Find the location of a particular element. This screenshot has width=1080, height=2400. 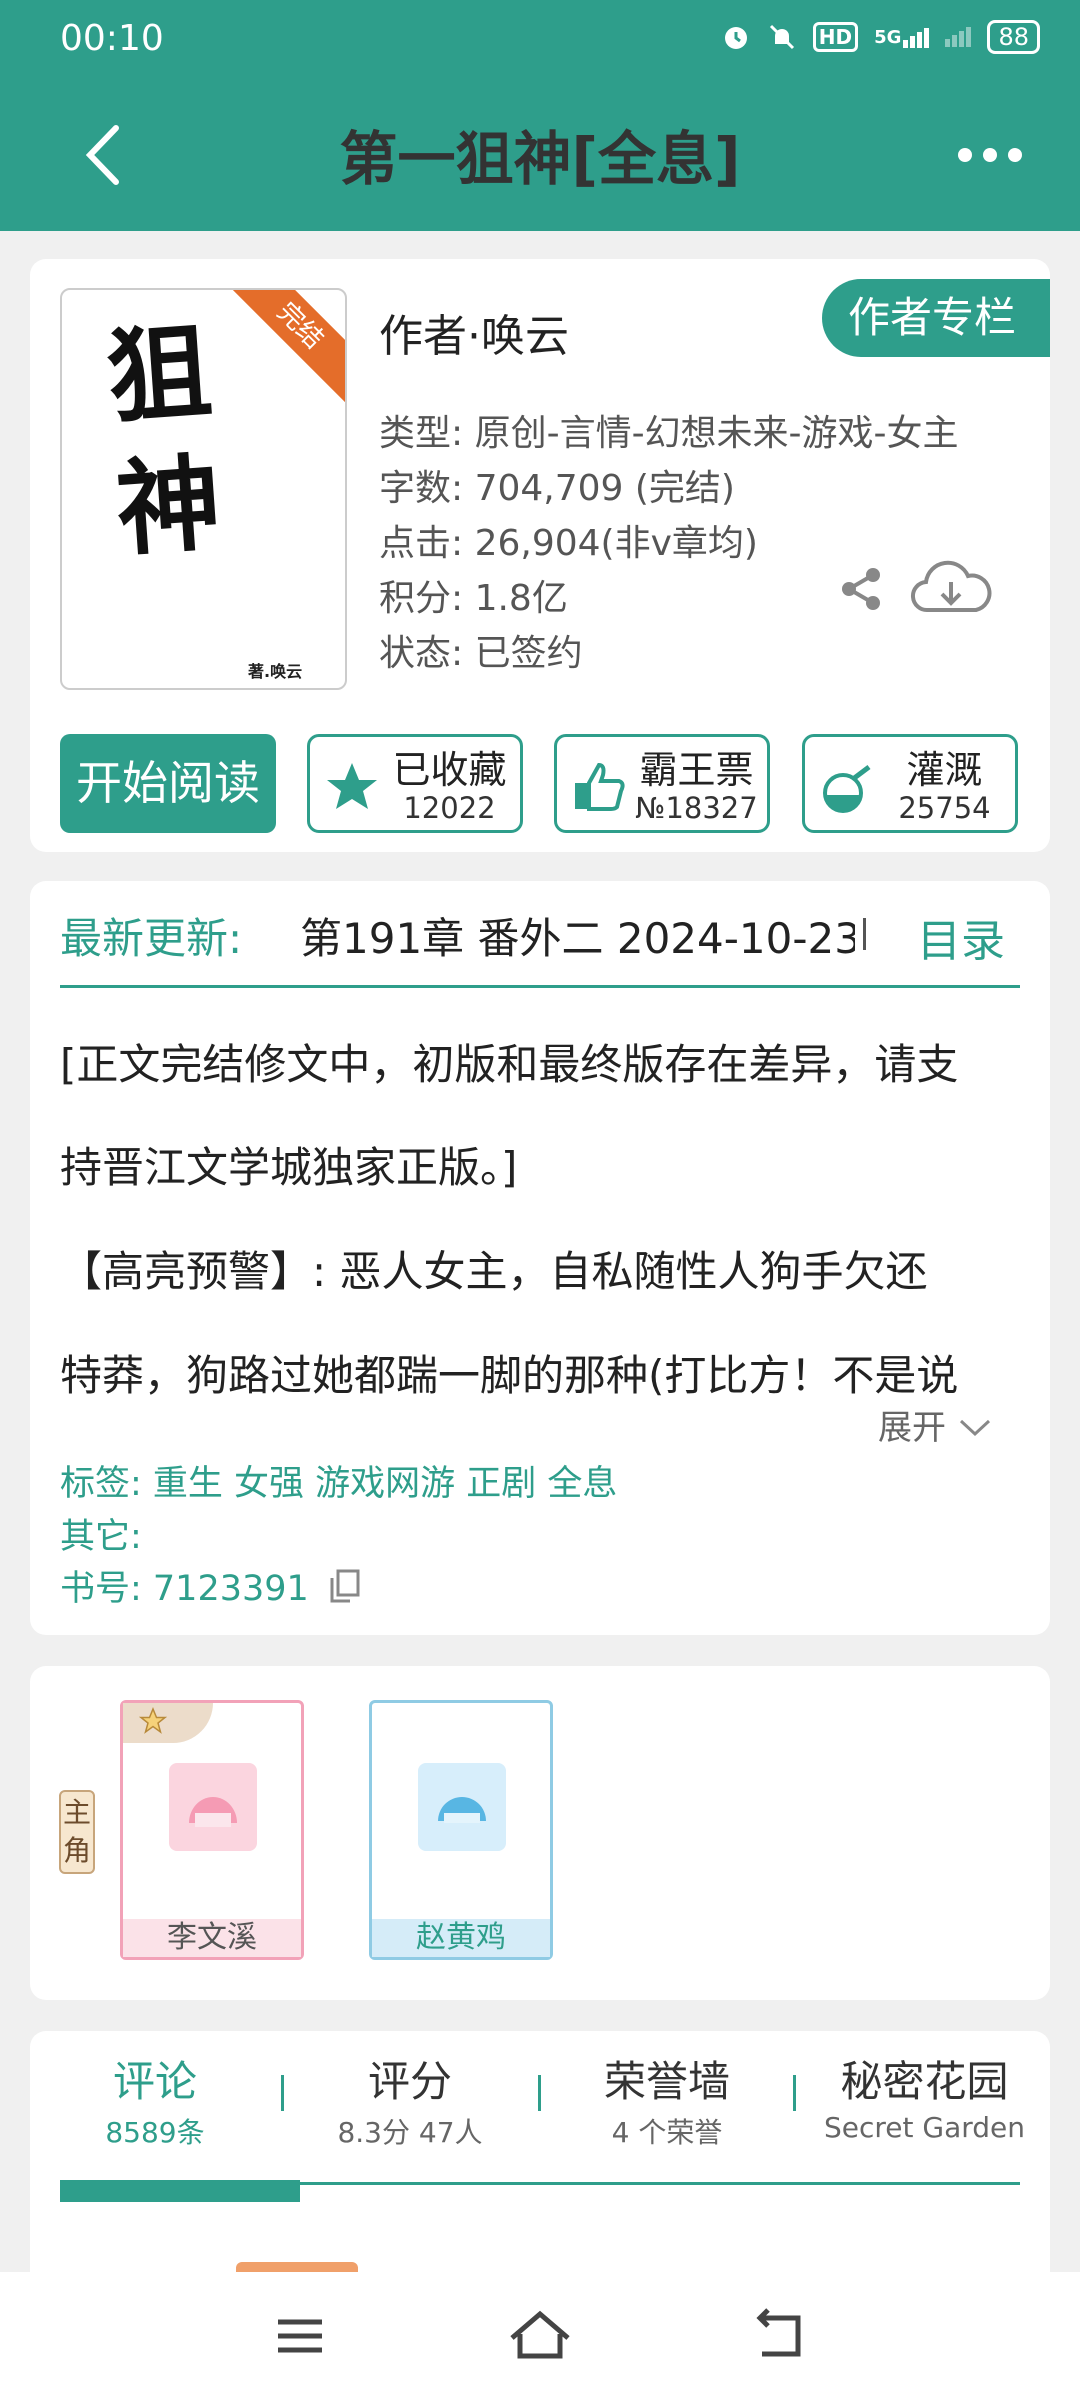

book-number: 书号: 7123391 is located at coordinates (211, 1585).